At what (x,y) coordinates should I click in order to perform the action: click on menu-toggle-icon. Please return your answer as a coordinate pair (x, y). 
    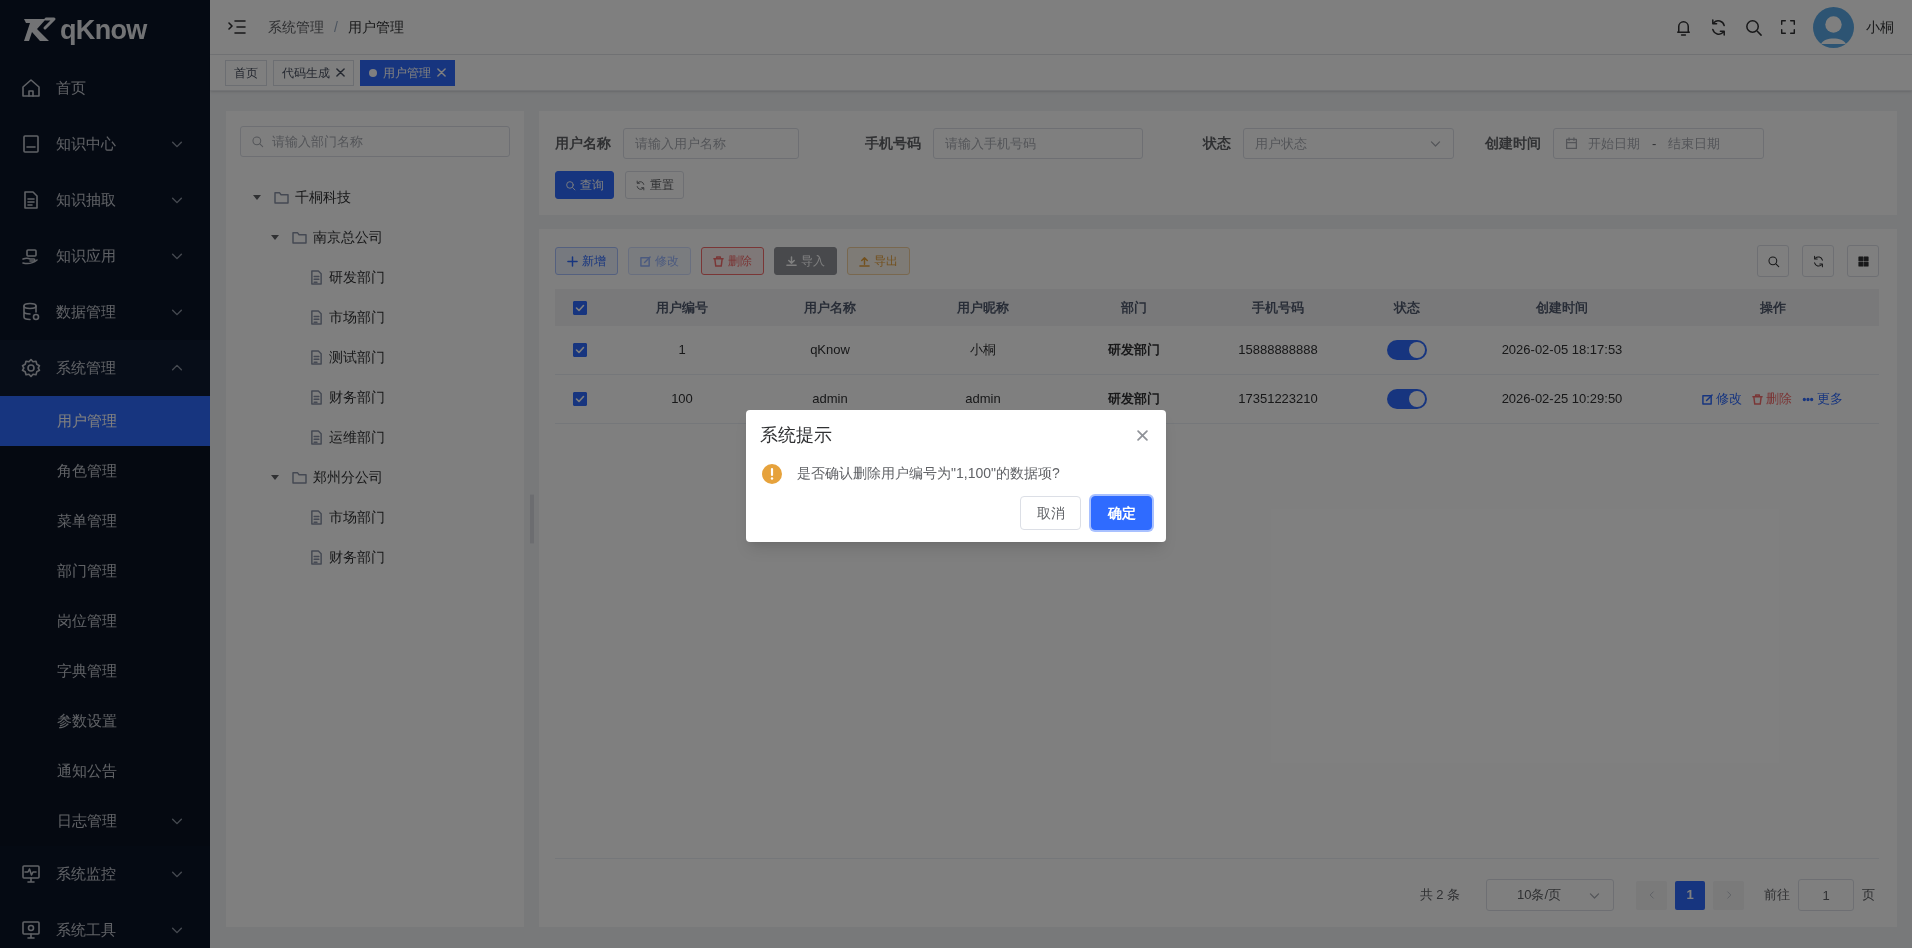
    Looking at the image, I should click on (237, 27).